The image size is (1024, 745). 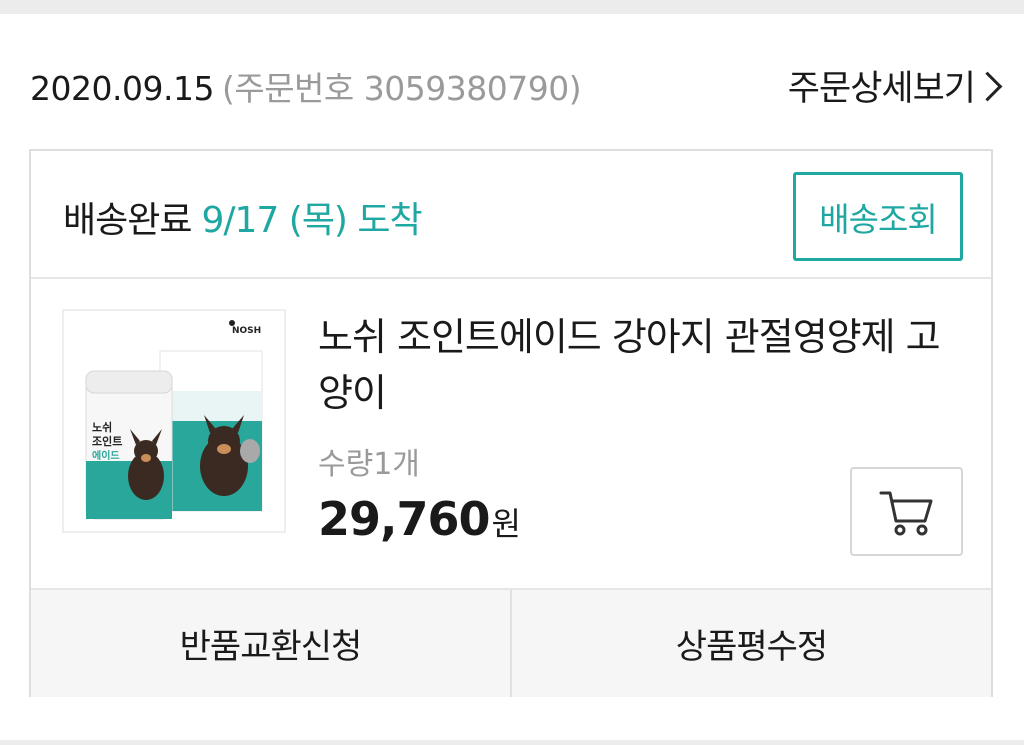 I want to click on track-delivery-button: 배송조회, so click(x=878, y=216).